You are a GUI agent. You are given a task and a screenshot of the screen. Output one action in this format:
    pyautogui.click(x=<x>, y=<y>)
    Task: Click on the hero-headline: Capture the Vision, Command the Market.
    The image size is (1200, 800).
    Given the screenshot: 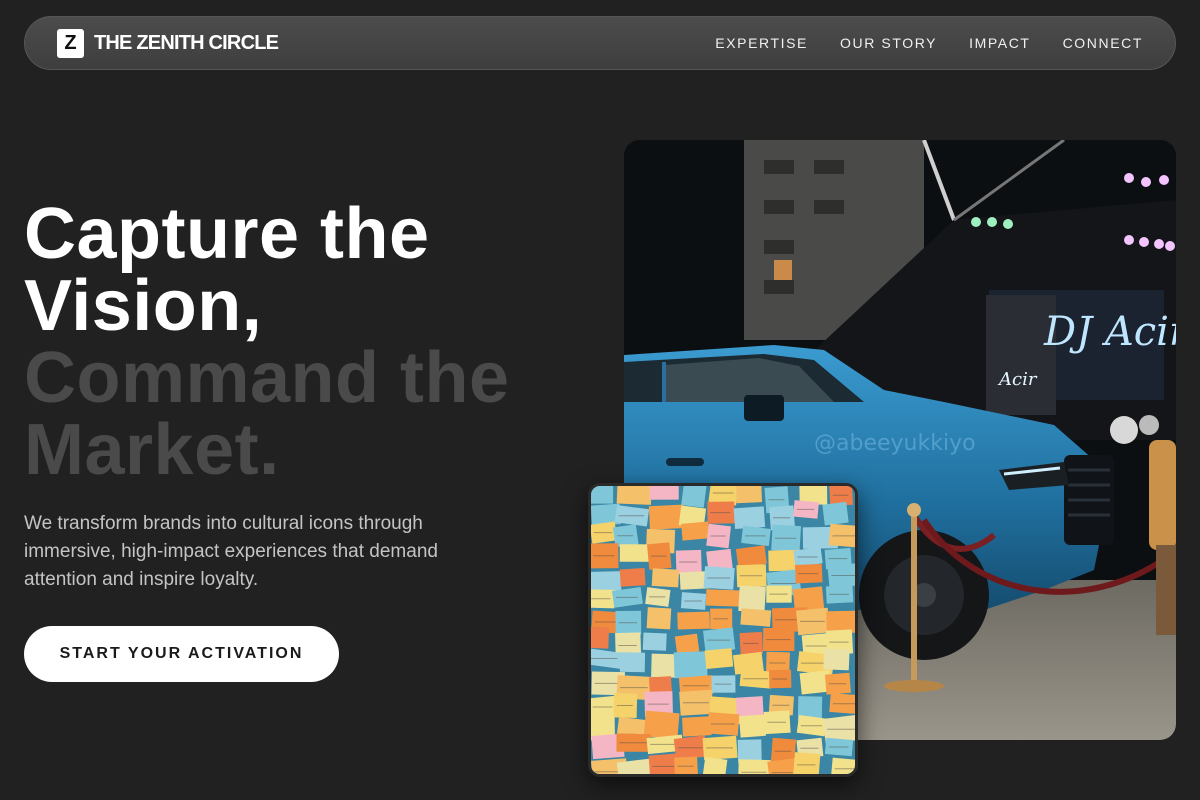 What is the action you would take?
    pyautogui.click(x=267, y=342)
    